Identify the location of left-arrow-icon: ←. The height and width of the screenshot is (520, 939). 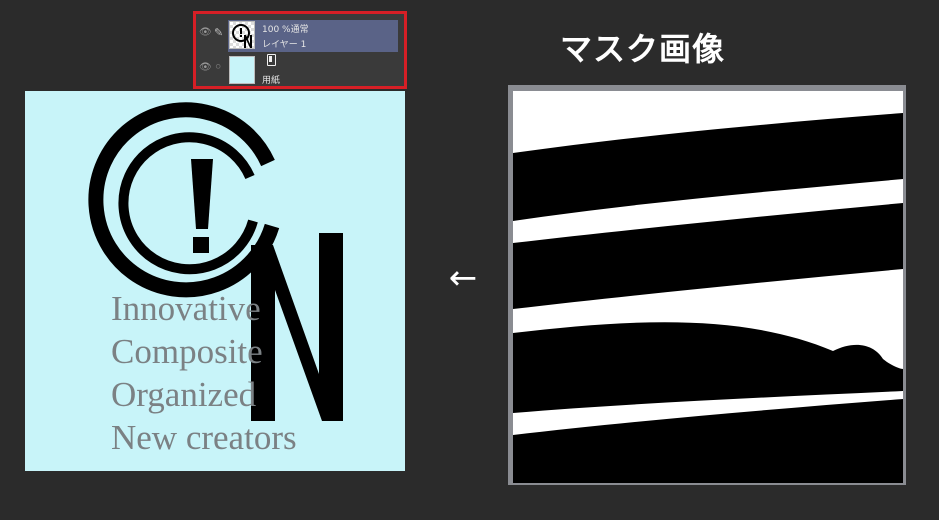
(463, 278).